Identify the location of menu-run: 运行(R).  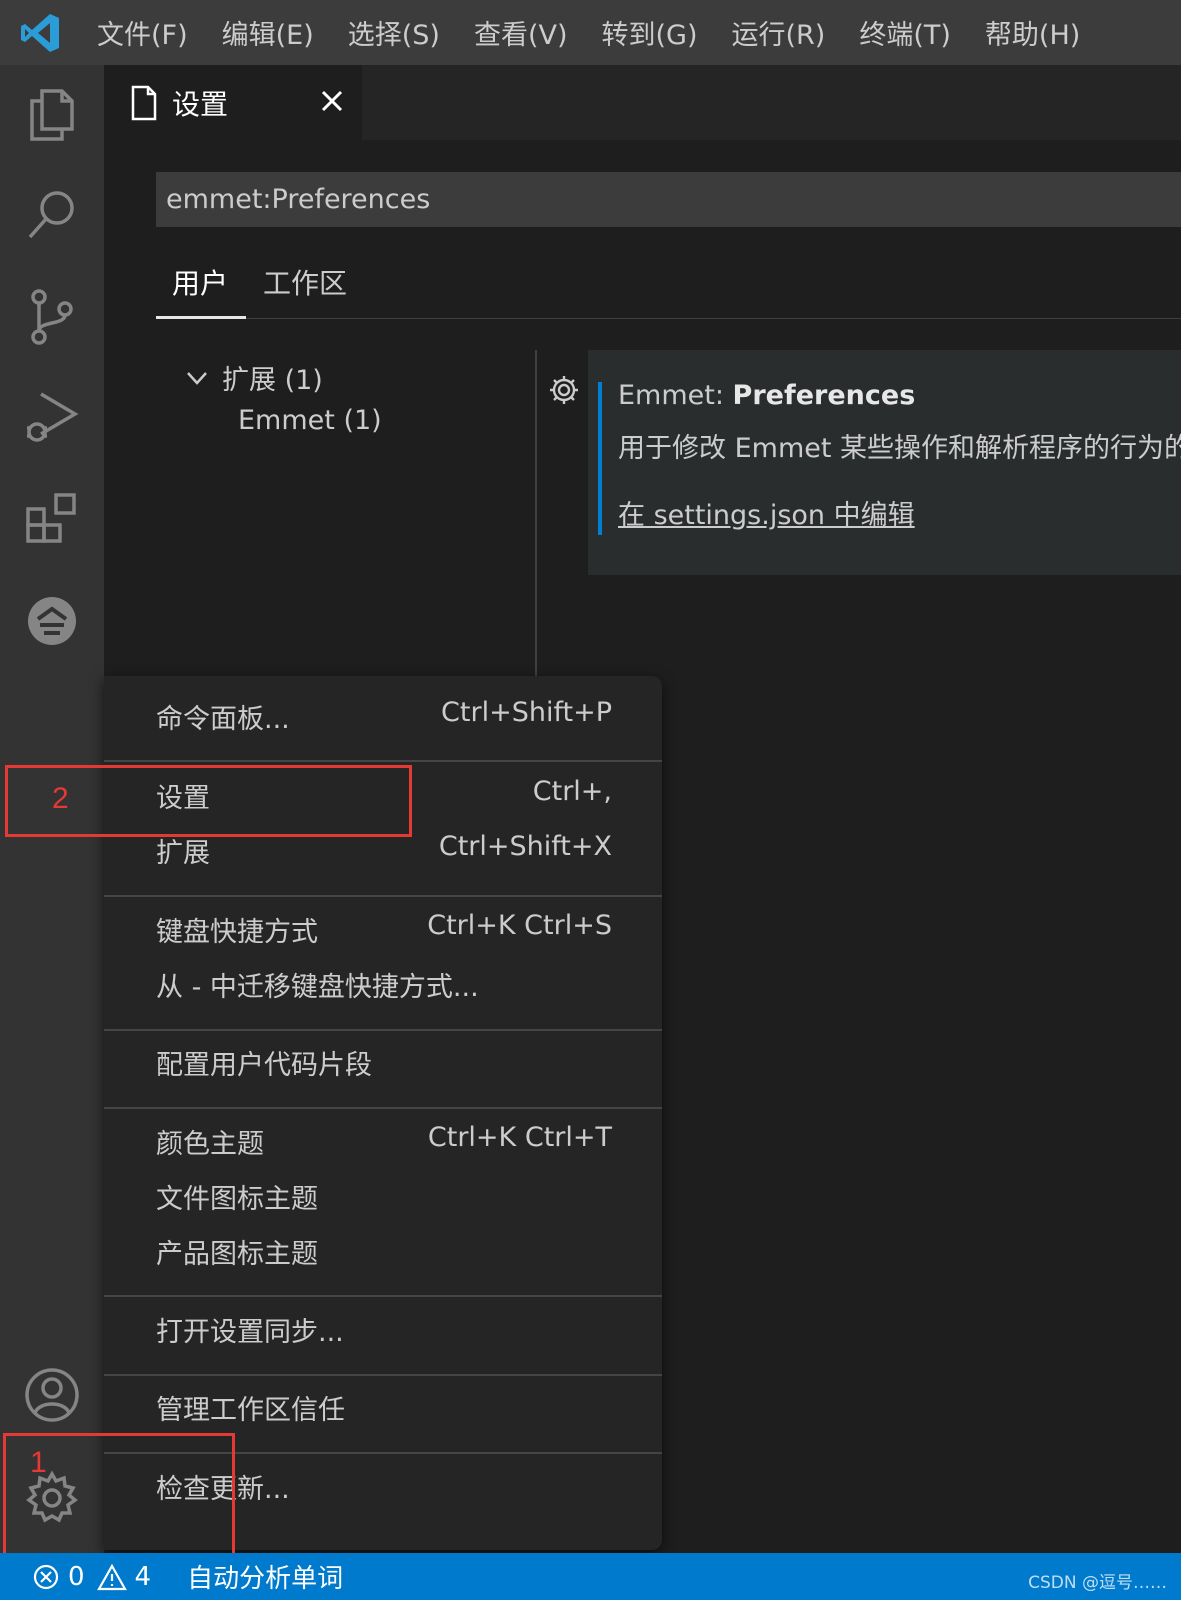
(779, 32).